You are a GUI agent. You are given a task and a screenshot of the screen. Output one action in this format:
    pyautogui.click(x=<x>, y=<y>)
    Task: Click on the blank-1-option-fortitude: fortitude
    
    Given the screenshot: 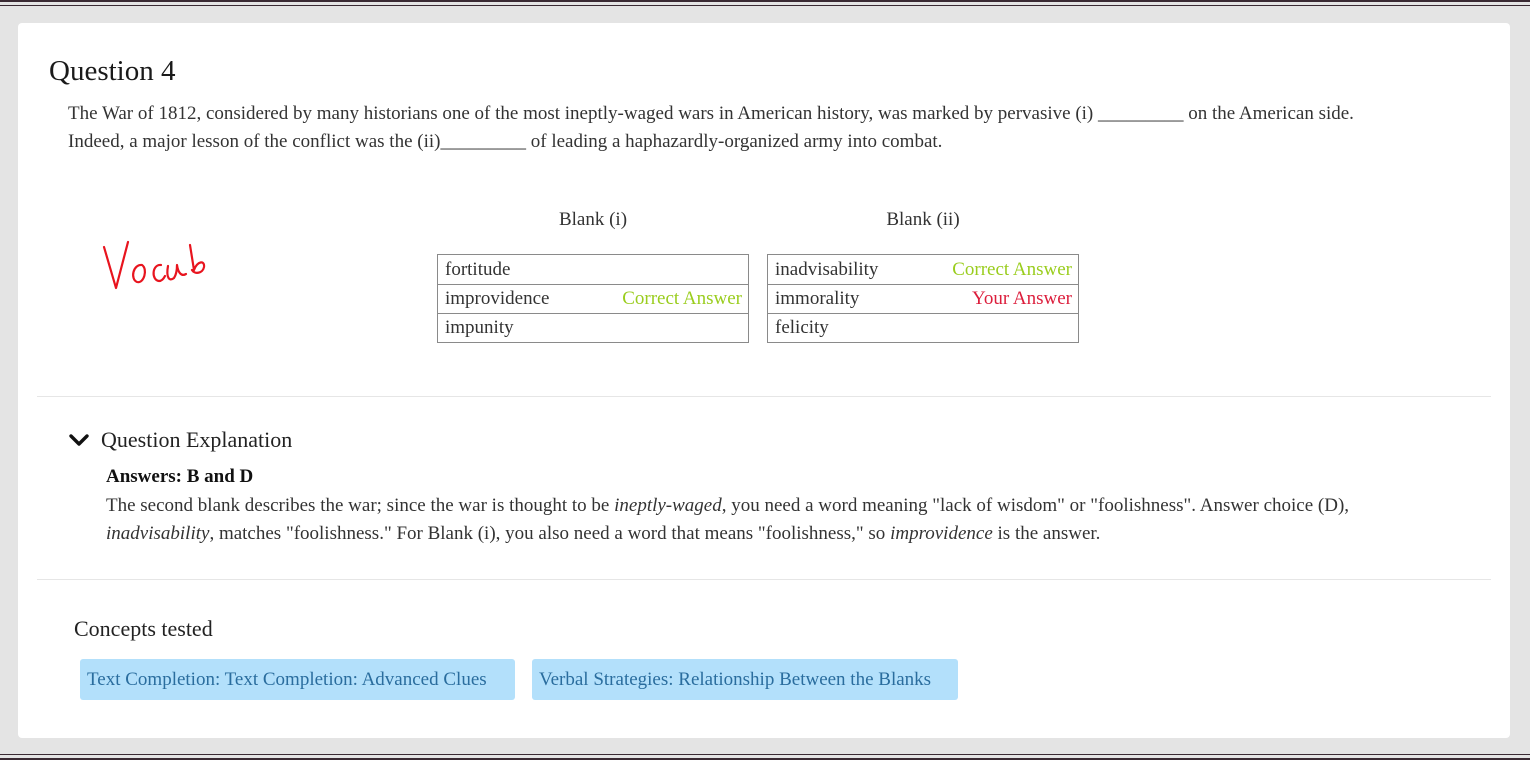 What is the action you would take?
    pyautogui.click(x=593, y=269)
    